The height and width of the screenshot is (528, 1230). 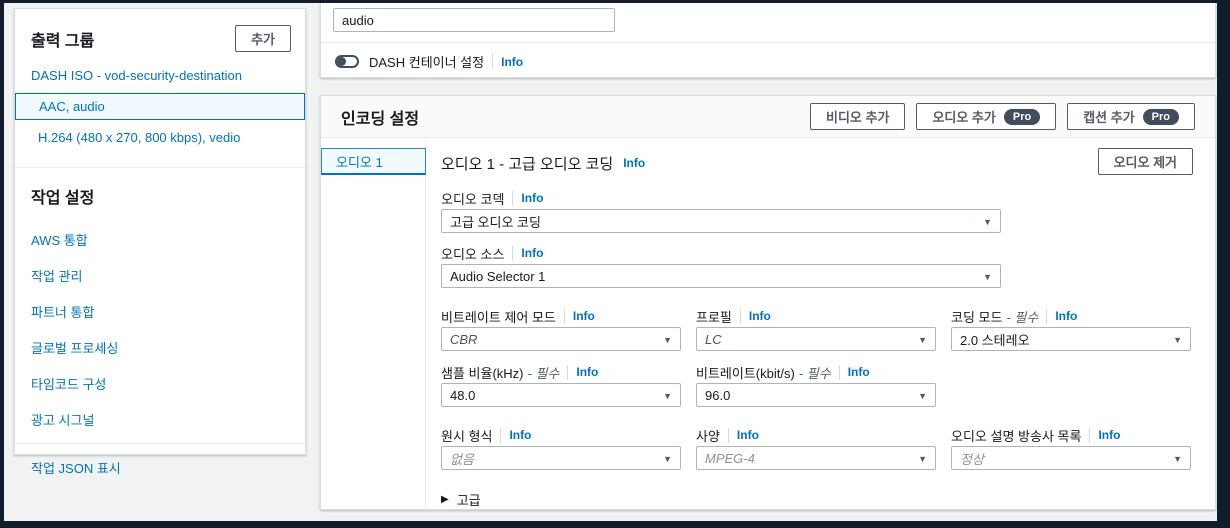 I want to click on coding-mode-value: 2.0 스테레오, so click(x=995, y=340).